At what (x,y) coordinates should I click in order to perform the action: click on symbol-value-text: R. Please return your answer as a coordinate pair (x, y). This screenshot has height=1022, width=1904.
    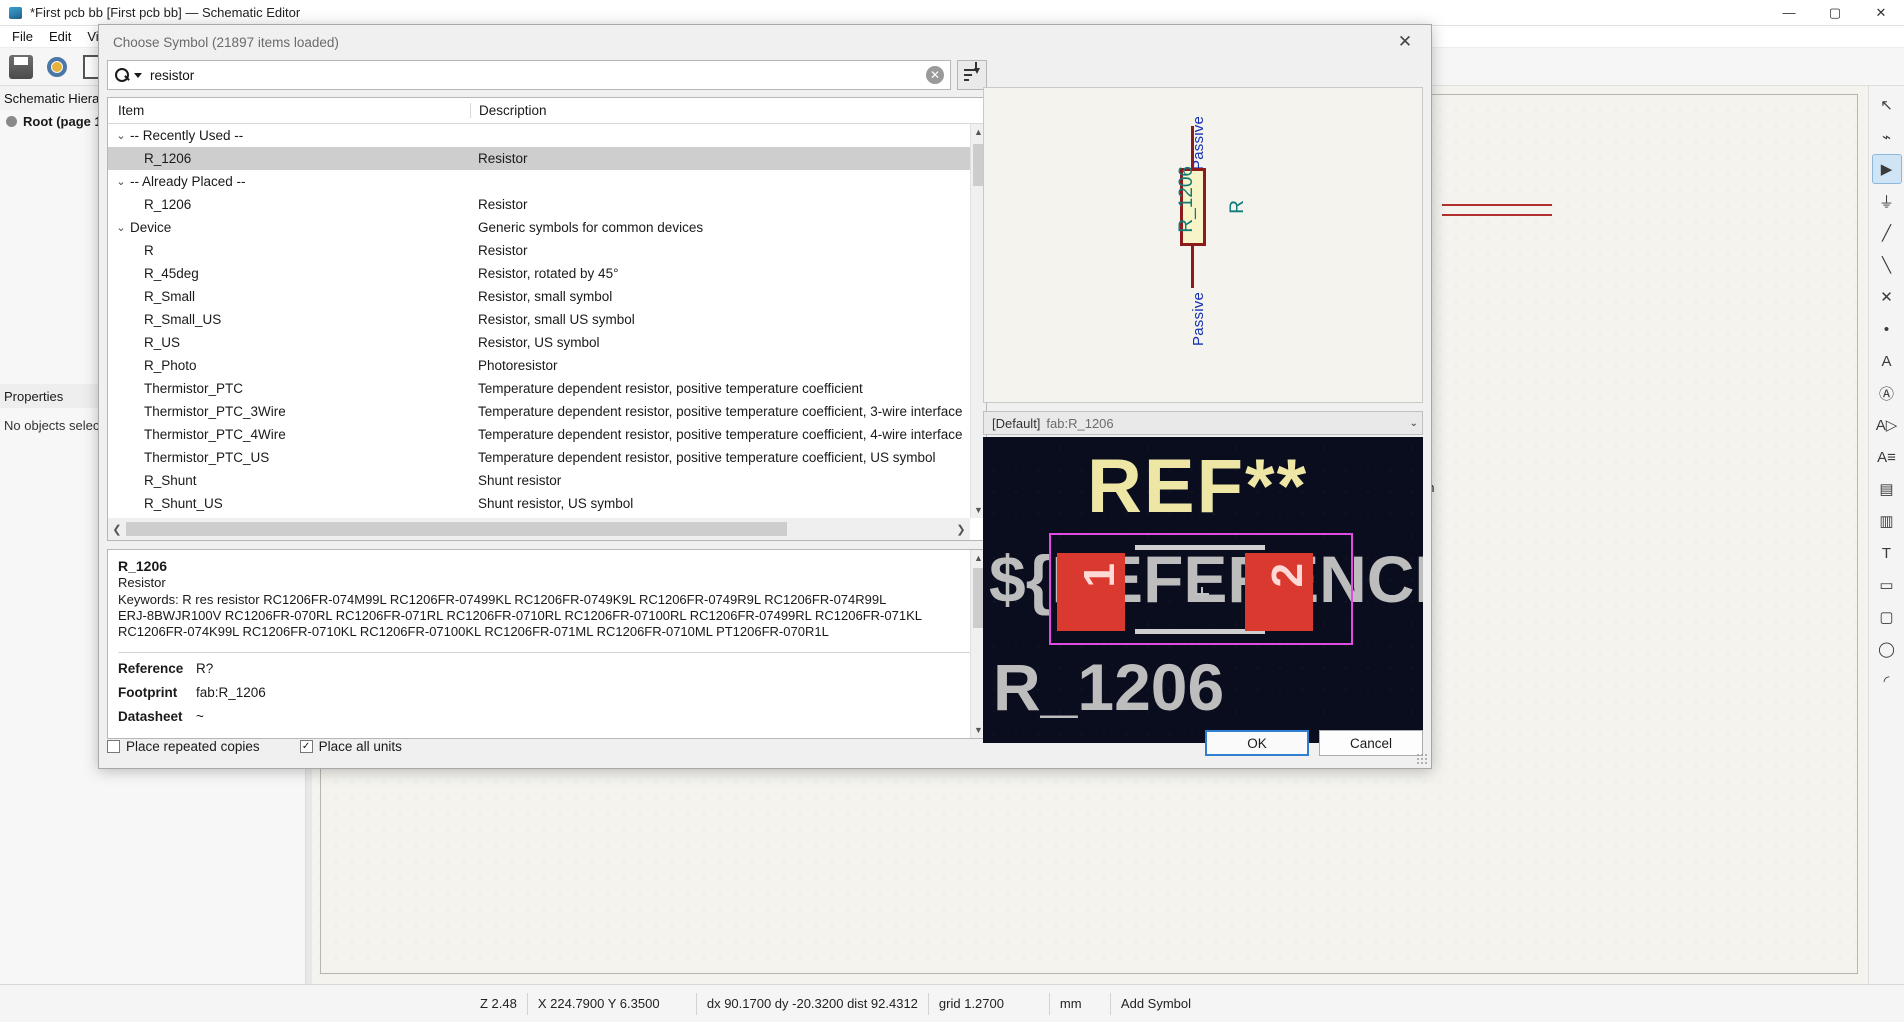
    Looking at the image, I should click on (1237, 207).